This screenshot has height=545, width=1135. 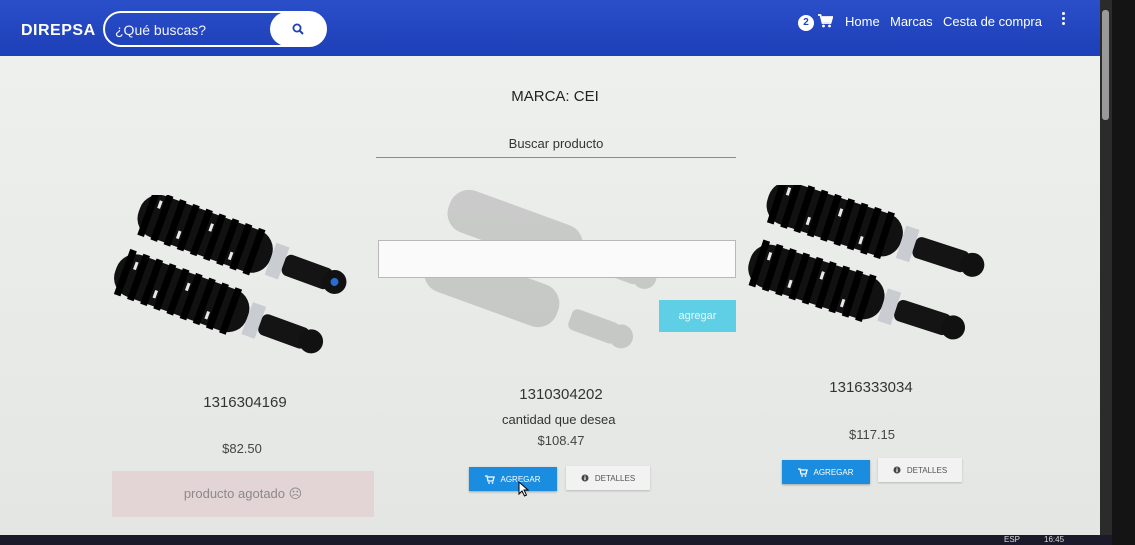 I want to click on add-to-cart-button-2: AGREGAR, so click(x=513, y=479).